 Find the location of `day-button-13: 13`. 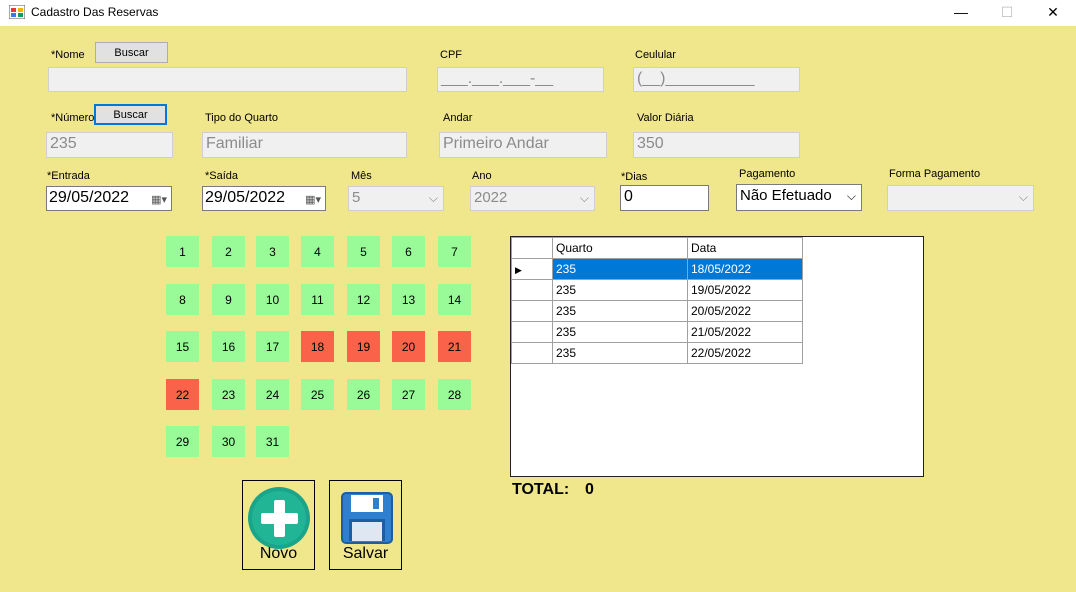

day-button-13: 13 is located at coordinates (408, 299).